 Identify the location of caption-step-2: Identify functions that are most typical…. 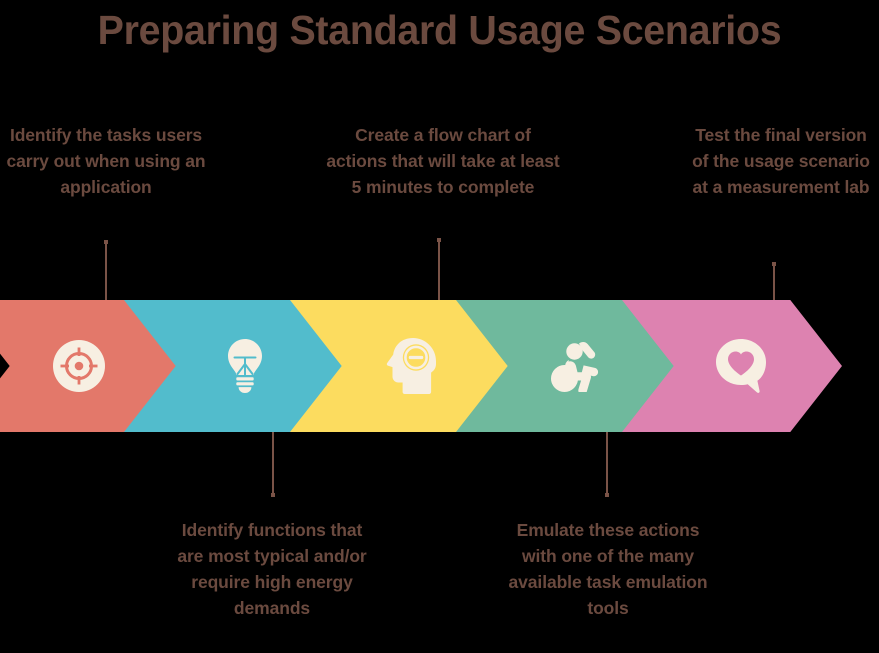
(272, 569).